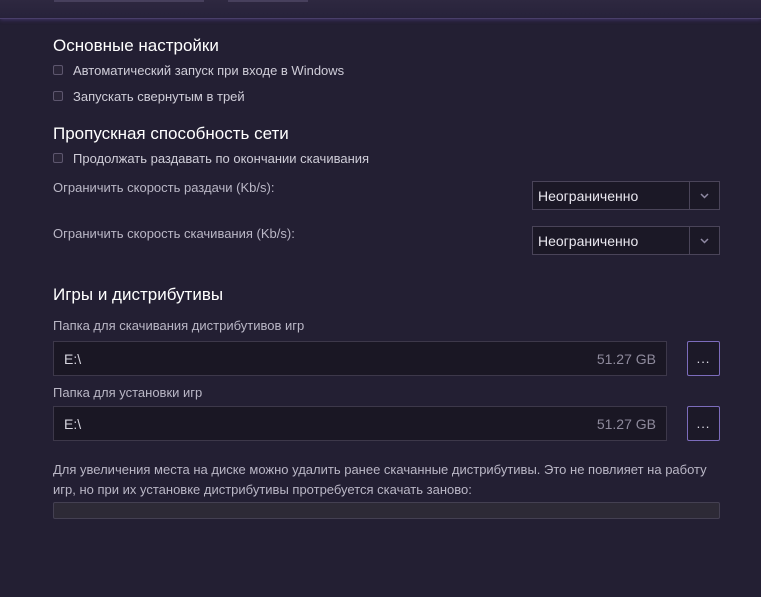  I want to click on download-folder-free-space: 51.27 GB, so click(626, 358).